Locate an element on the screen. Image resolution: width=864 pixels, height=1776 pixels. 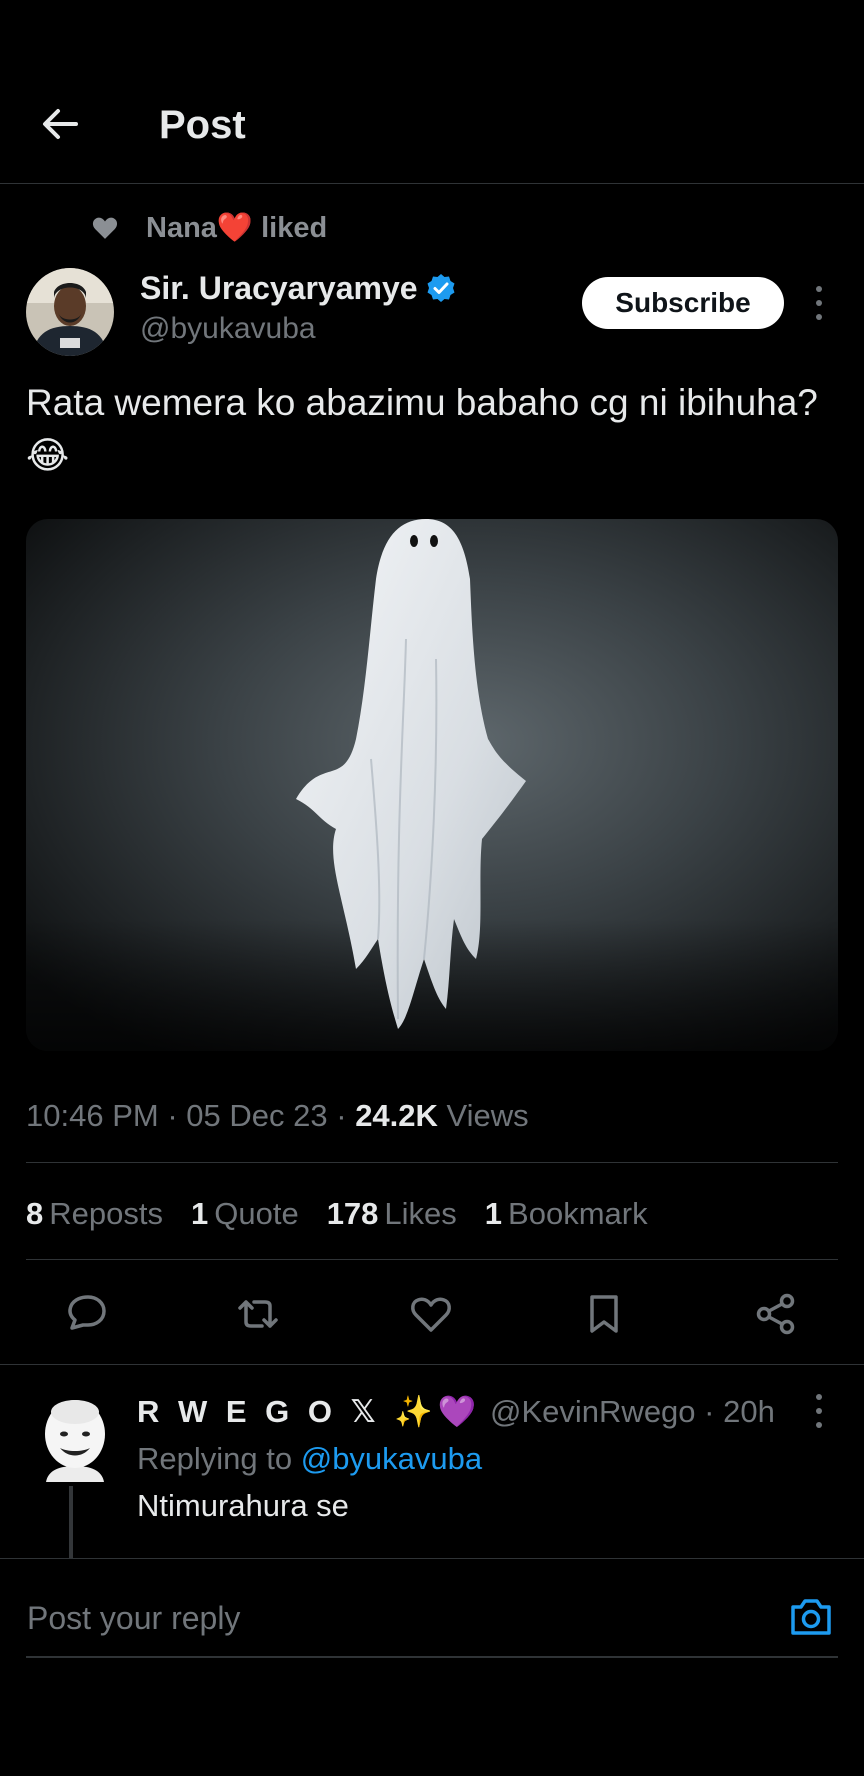
author-name-row: Sir. Uracyaryamye is located at coordinates (298, 288).